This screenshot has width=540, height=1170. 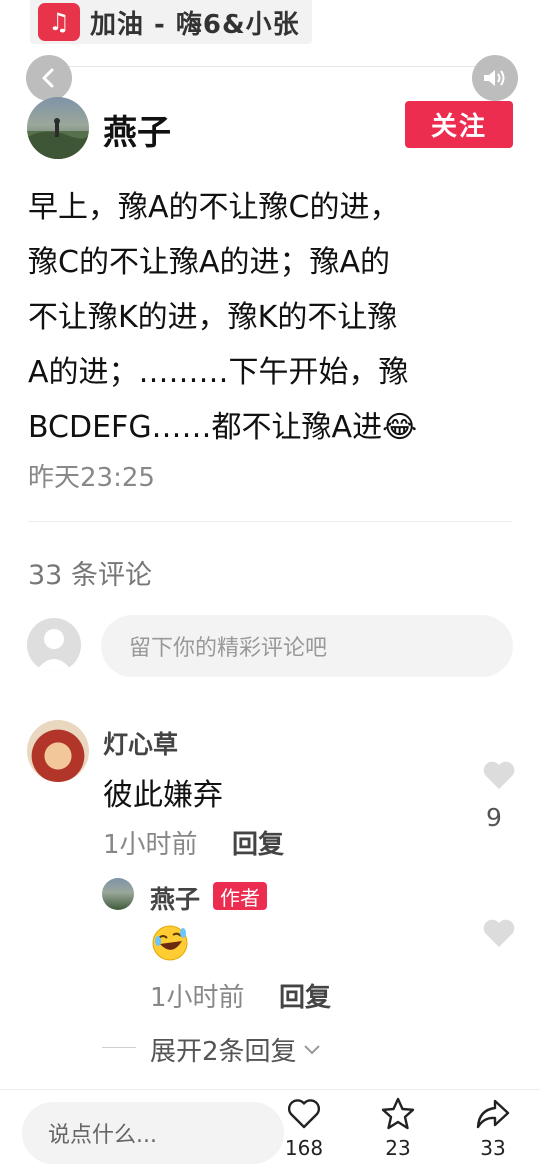 I want to click on share-button: 33, so click(x=493, y=1128).